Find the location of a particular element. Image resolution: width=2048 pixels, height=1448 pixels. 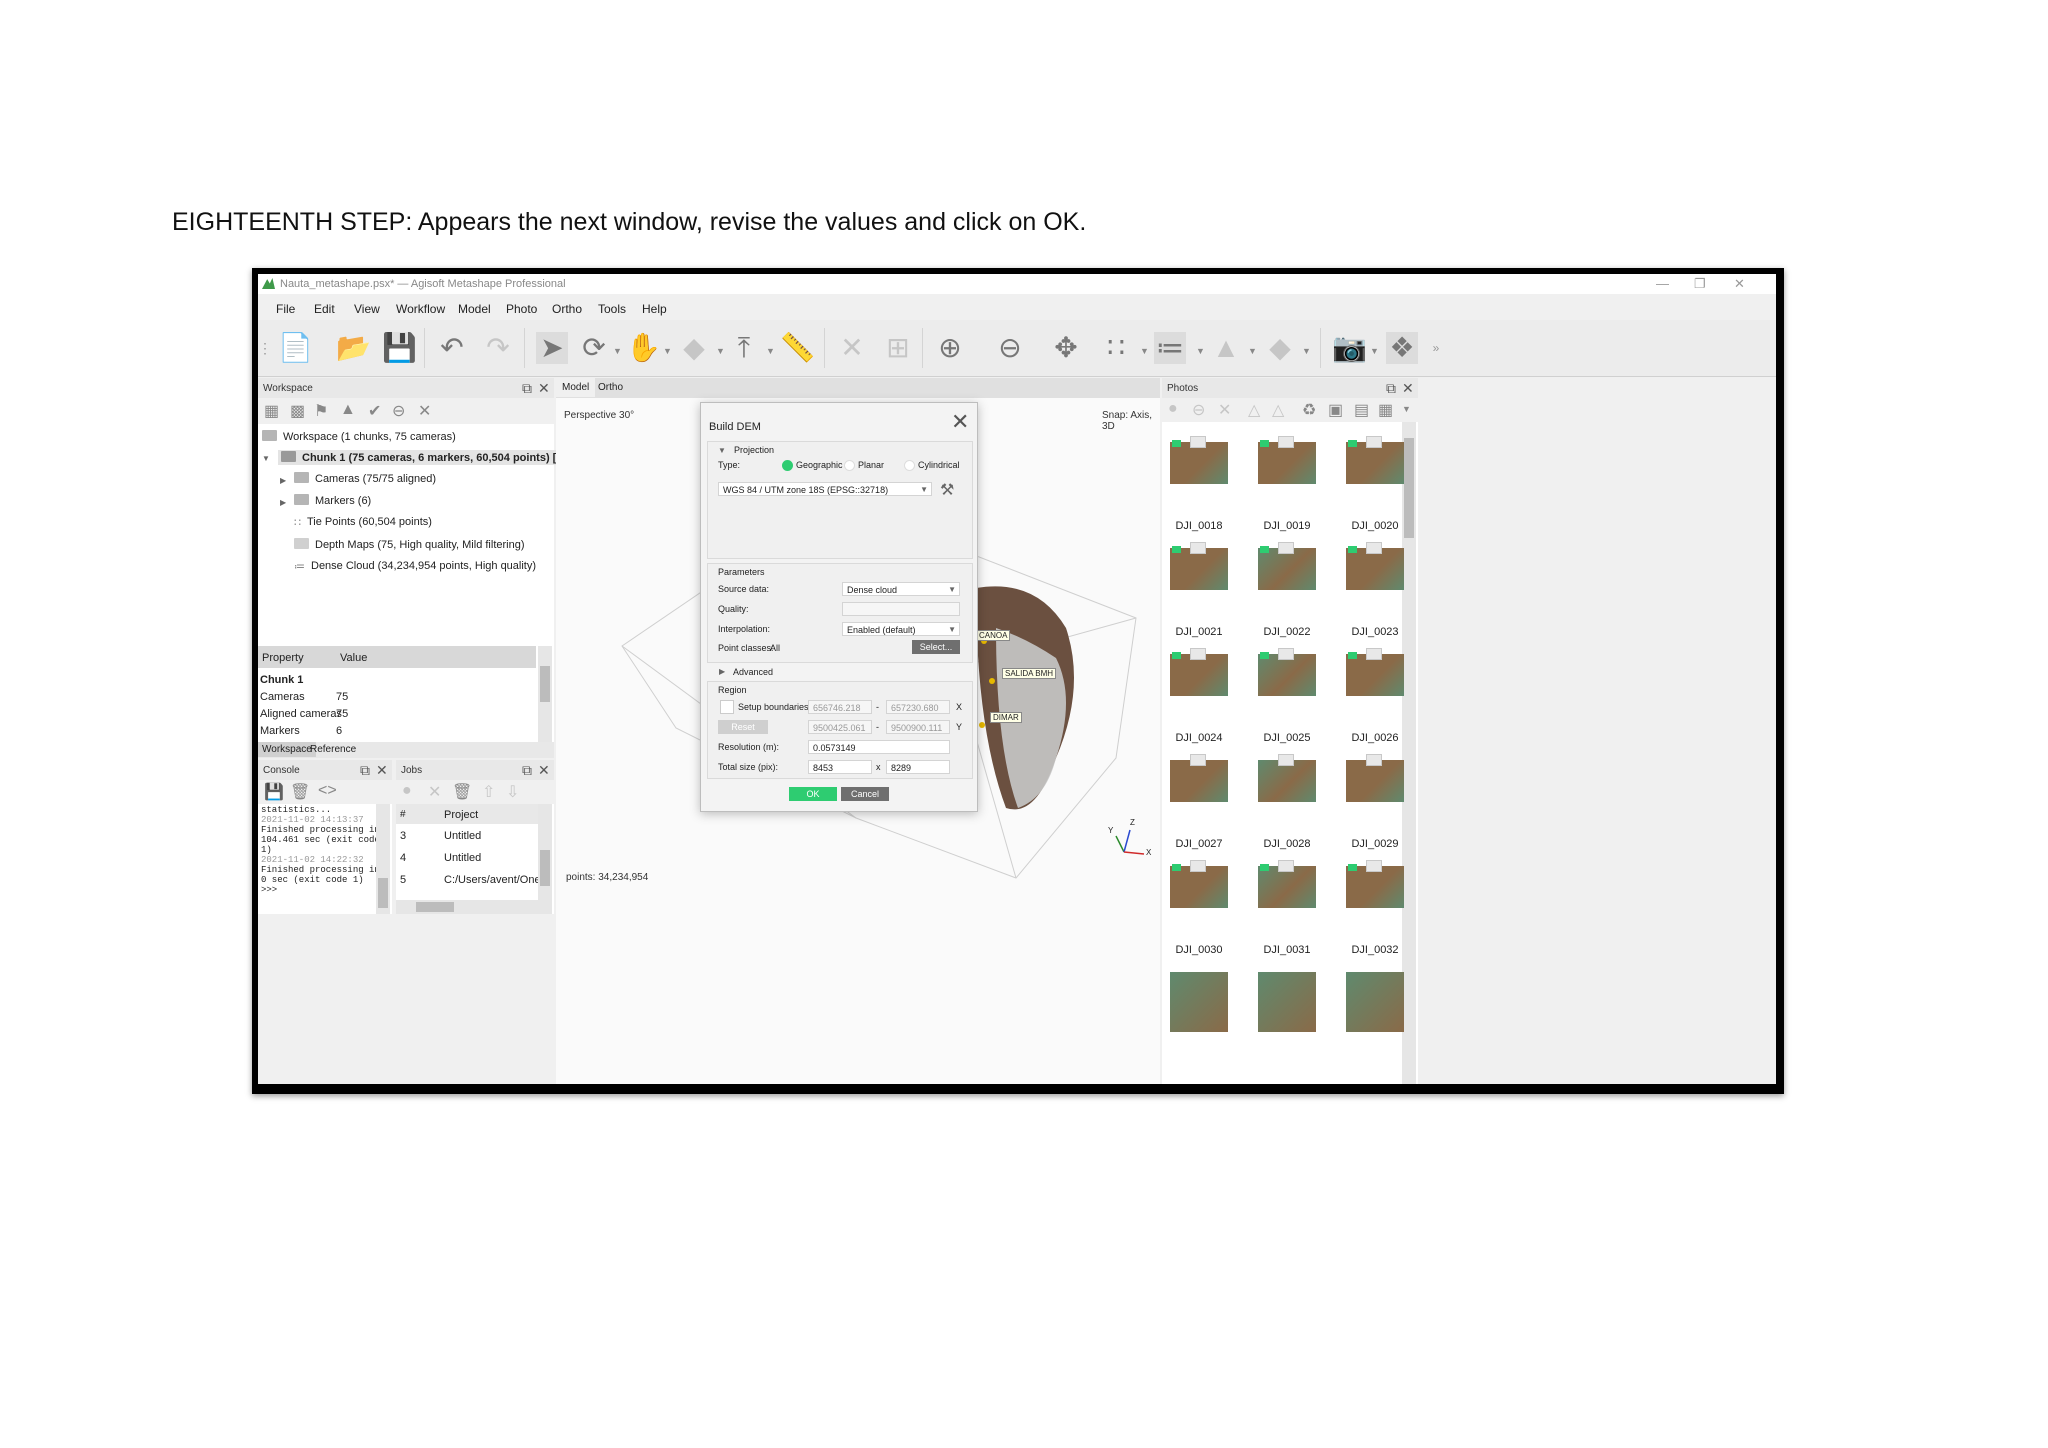

radio-planar is located at coordinates (849, 465).